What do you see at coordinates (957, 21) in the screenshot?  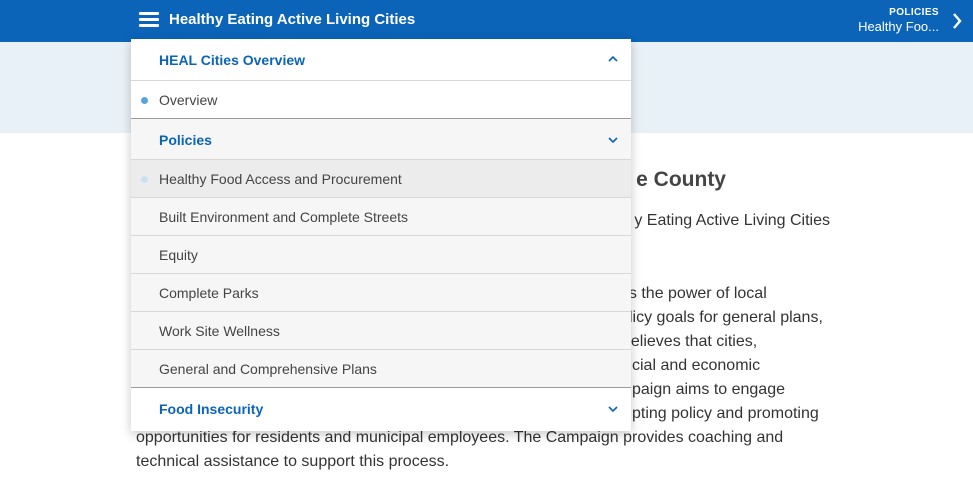 I see `chevron-right-icon` at bounding box center [957, 21].